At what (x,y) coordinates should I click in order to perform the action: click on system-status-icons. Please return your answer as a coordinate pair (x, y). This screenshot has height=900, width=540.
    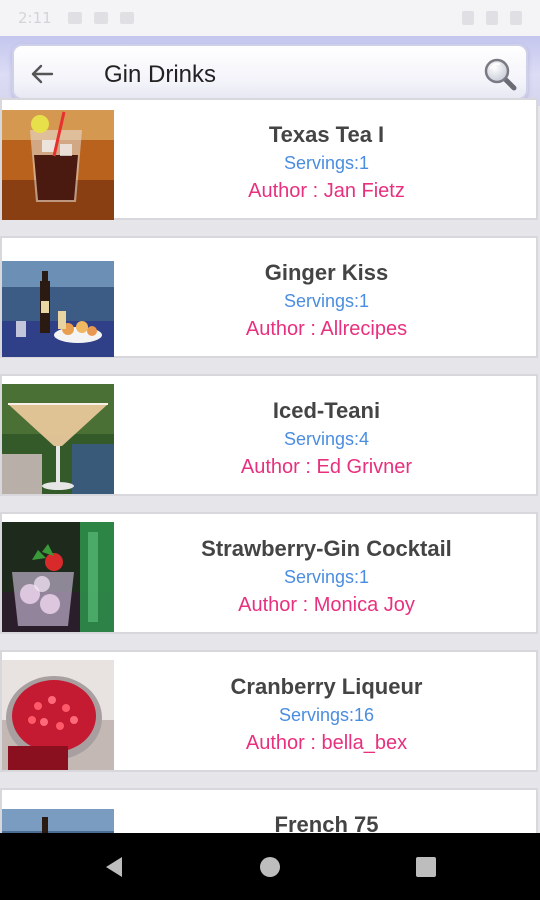
    Looking at the image, I should click on (492, 18).